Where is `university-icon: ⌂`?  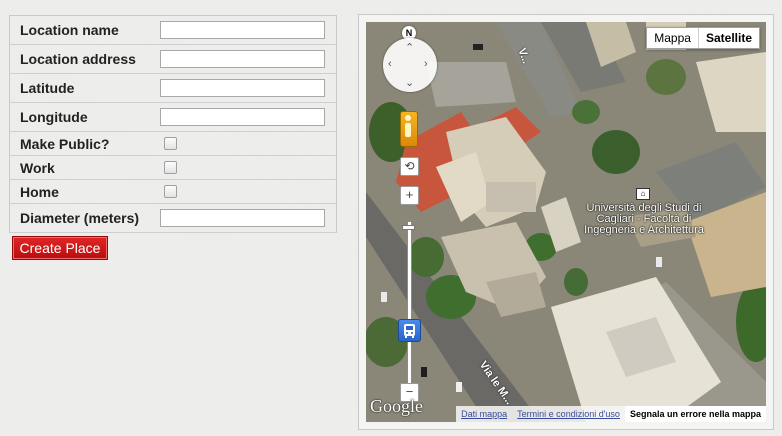
university-icon: ⌂ is located at coordinates (643, 194).